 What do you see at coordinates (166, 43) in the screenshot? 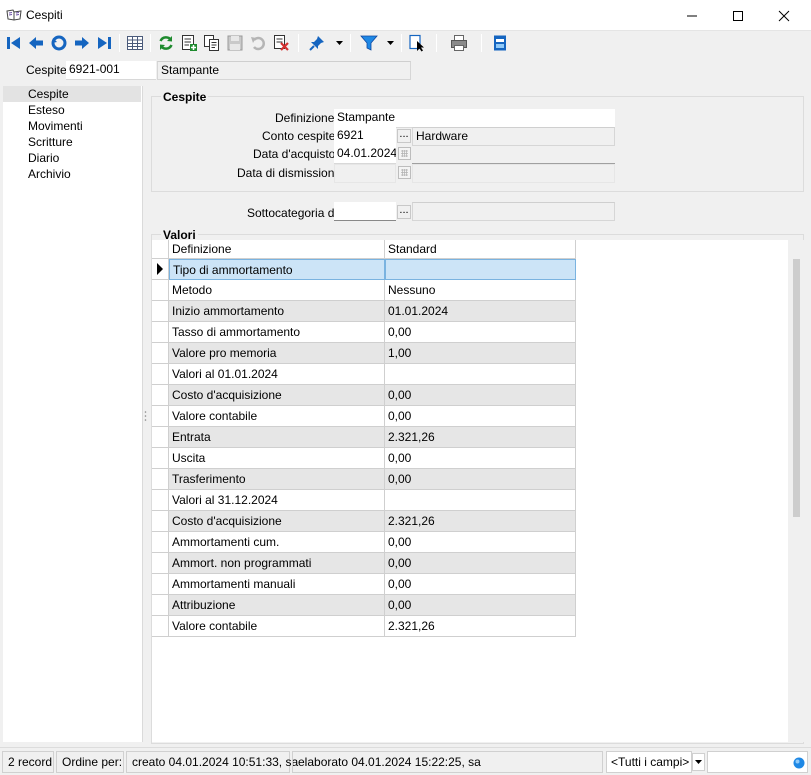
I see `refresh-button` at bounding box center [166, 43].